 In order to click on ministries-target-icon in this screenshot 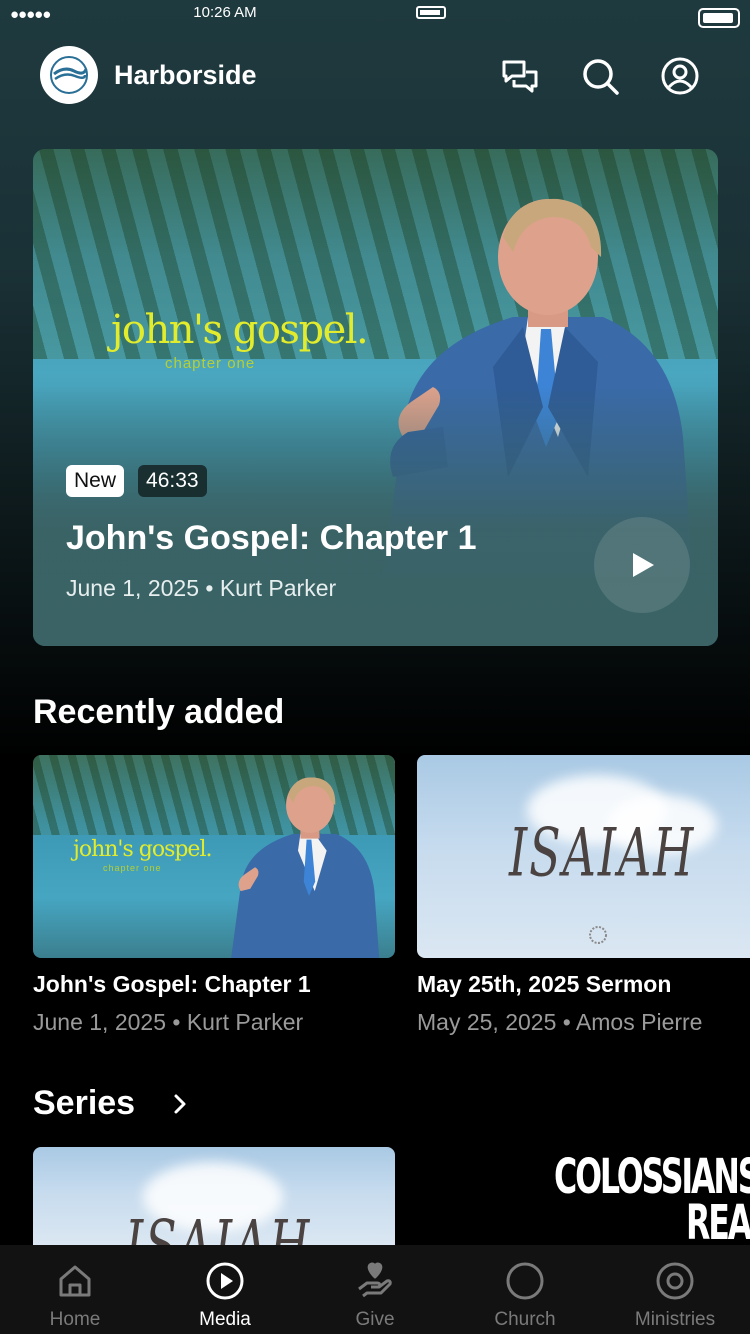, I will do `click(675, 1281)`.